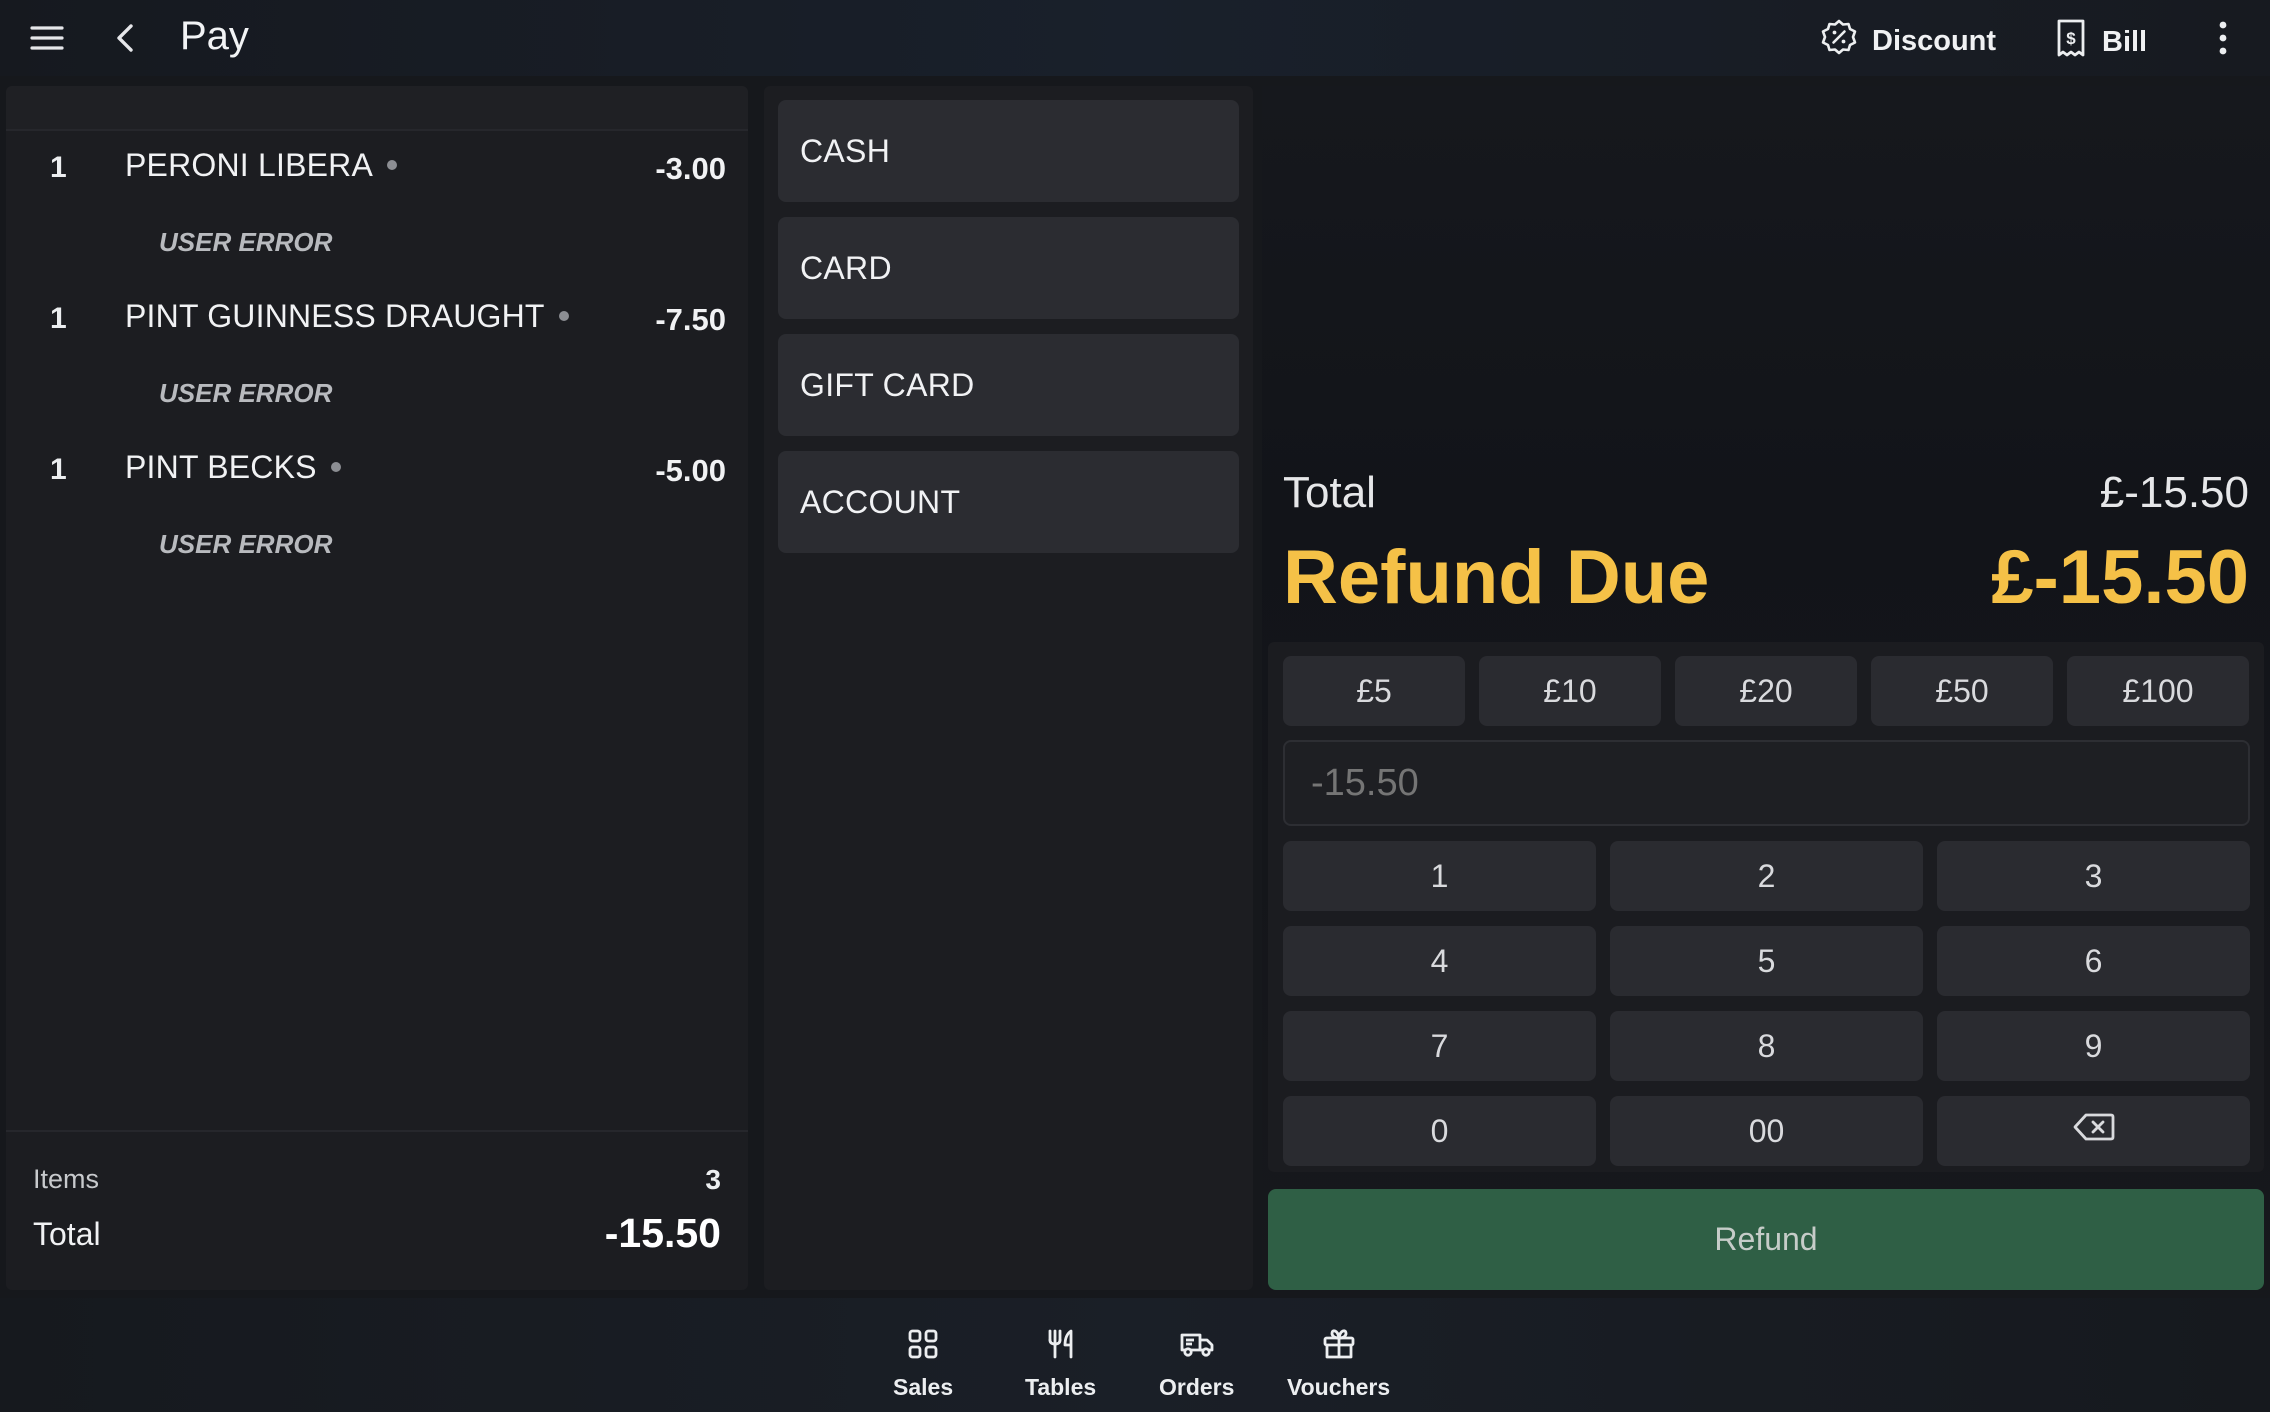 The width and height of the screenshot is (2270, 1412). What do you see at coordinates (2174, 492) in the screenshot?
I see `total-value: £-15.50` at bounding box center [2174, 492].